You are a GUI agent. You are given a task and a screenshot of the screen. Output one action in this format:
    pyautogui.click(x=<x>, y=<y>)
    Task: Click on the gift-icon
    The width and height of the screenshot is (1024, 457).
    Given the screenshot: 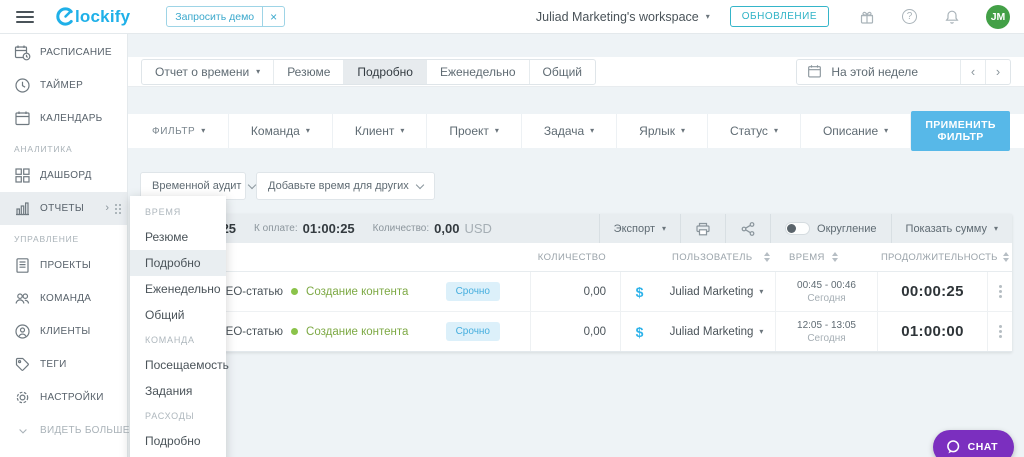 What is the action you would take?
    pyautogui.click(x=867, y=17)
    